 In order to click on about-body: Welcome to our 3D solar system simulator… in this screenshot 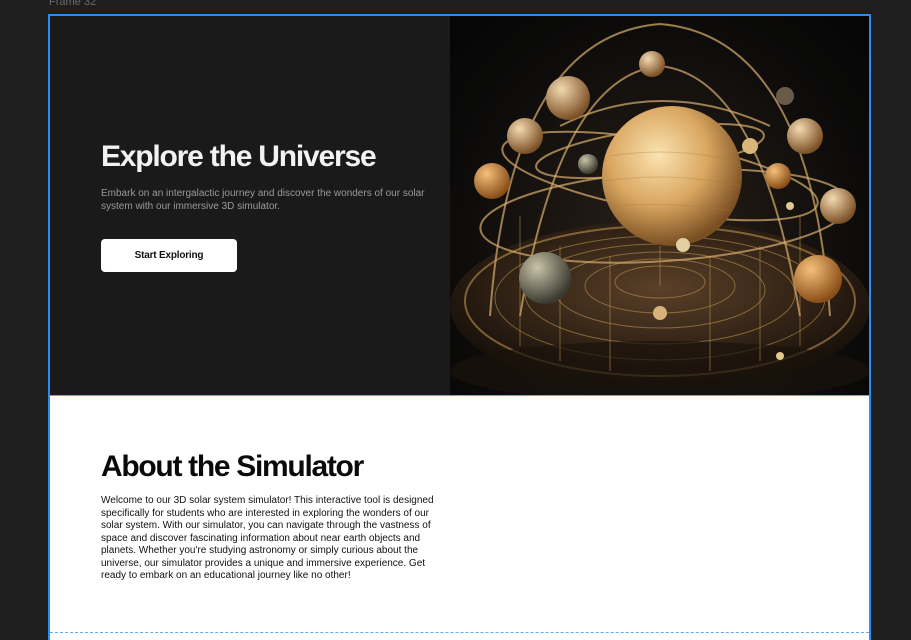, I will do `click(267, 538)`.